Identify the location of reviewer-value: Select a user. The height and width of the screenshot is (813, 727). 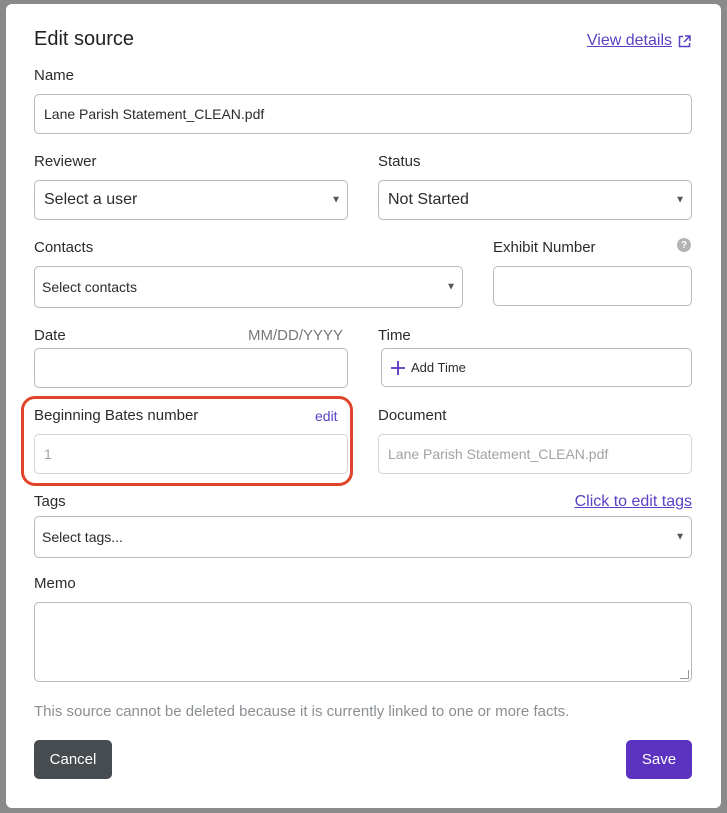
(91, 199).